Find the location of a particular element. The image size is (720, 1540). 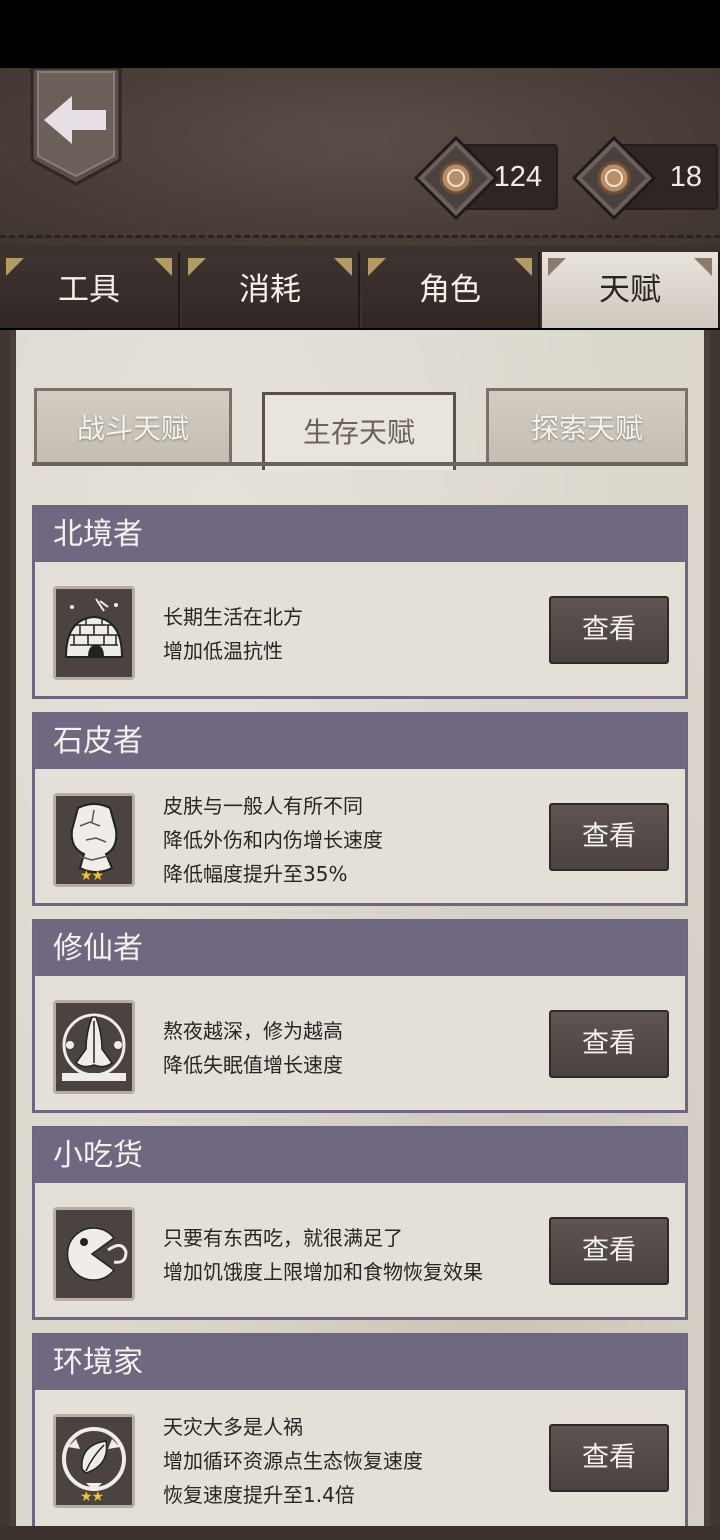

description-line: 天灾大多是人祸 is located at coordinates (233, 1427).